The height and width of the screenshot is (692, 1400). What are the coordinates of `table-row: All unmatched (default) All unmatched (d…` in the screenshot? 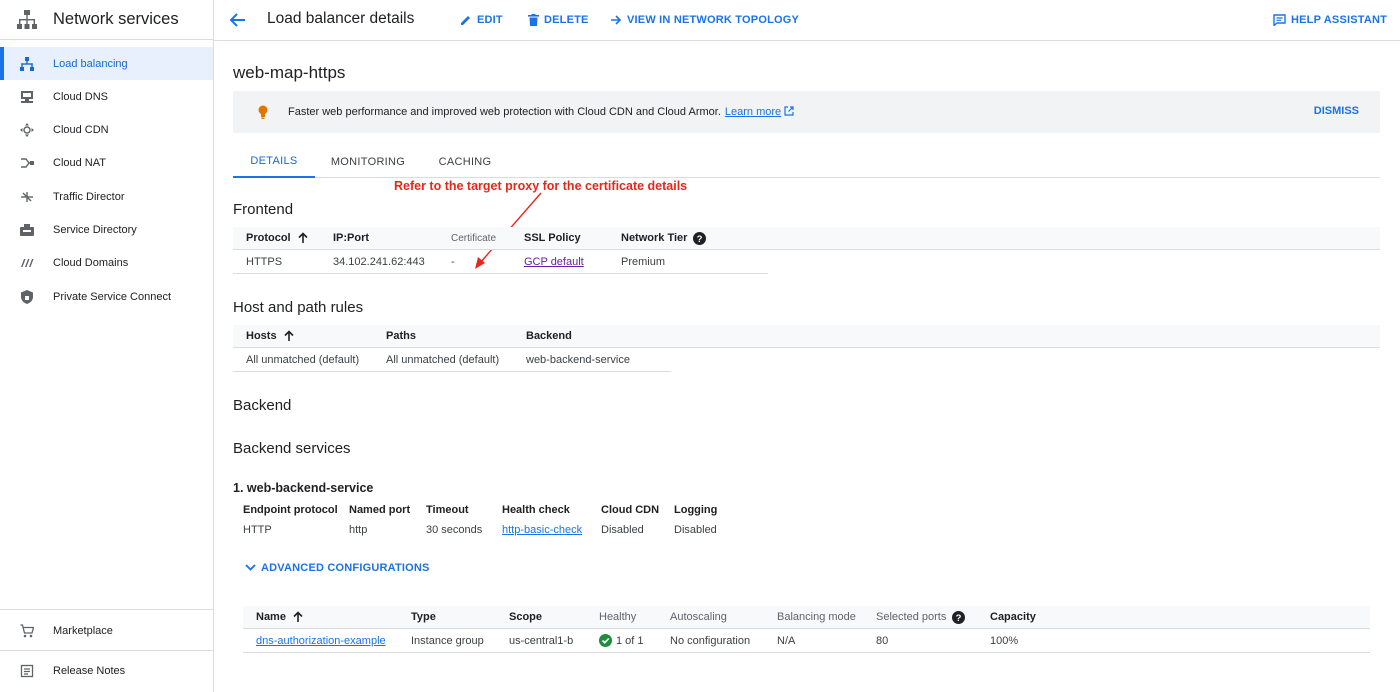 It's located at (452, 360).